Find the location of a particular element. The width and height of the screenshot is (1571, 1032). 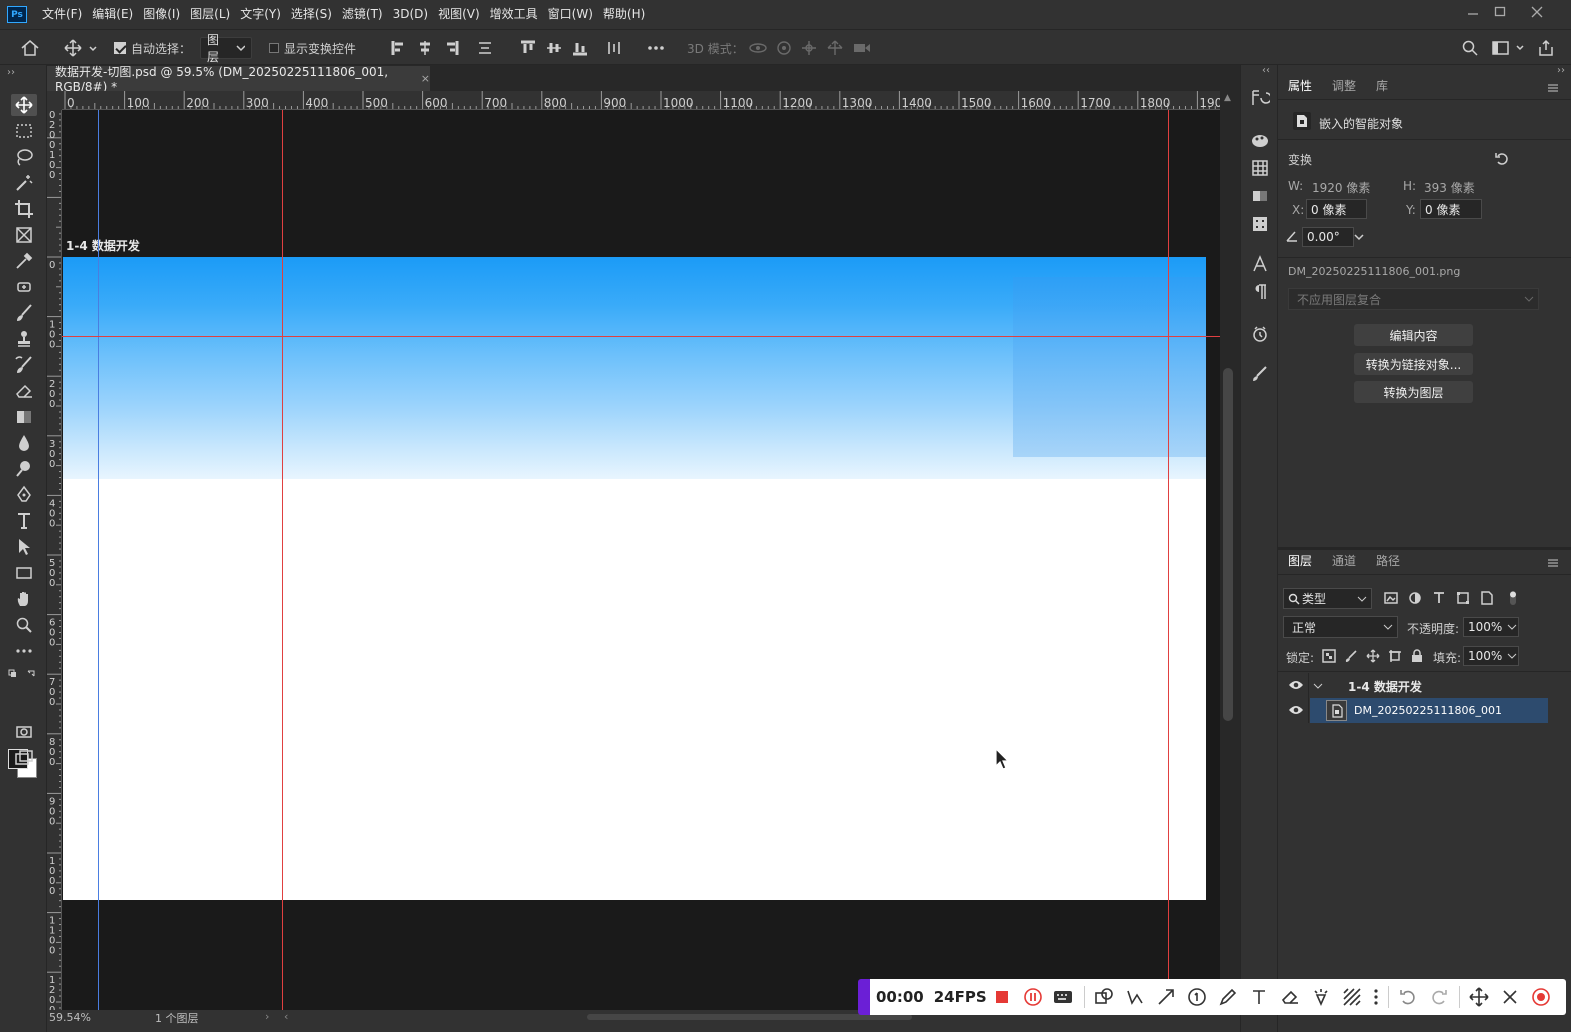

auto-select-target-dropdown: 图层 is located at coordinates (226, 48).